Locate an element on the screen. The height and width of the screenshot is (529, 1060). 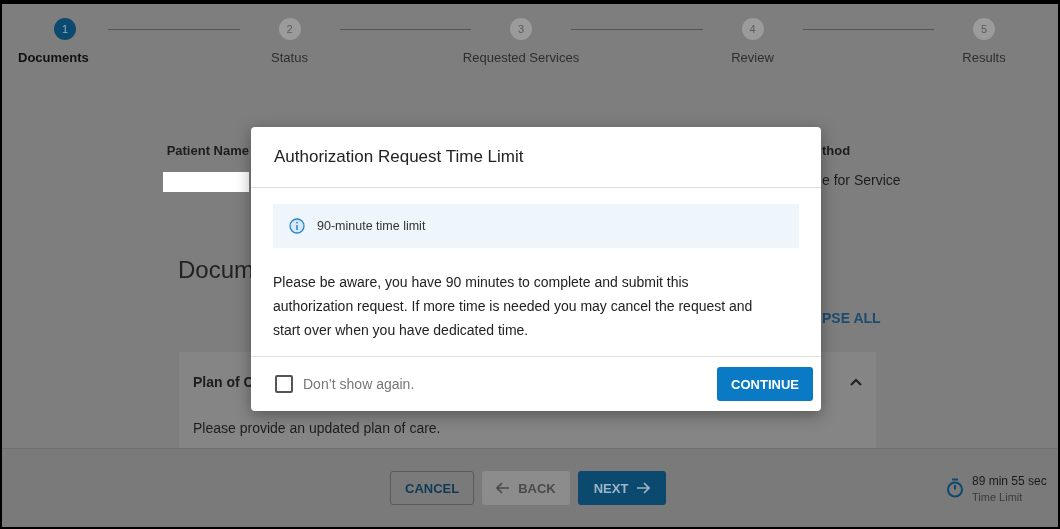
stopwatch-icon is located at coordinates (955, 488).